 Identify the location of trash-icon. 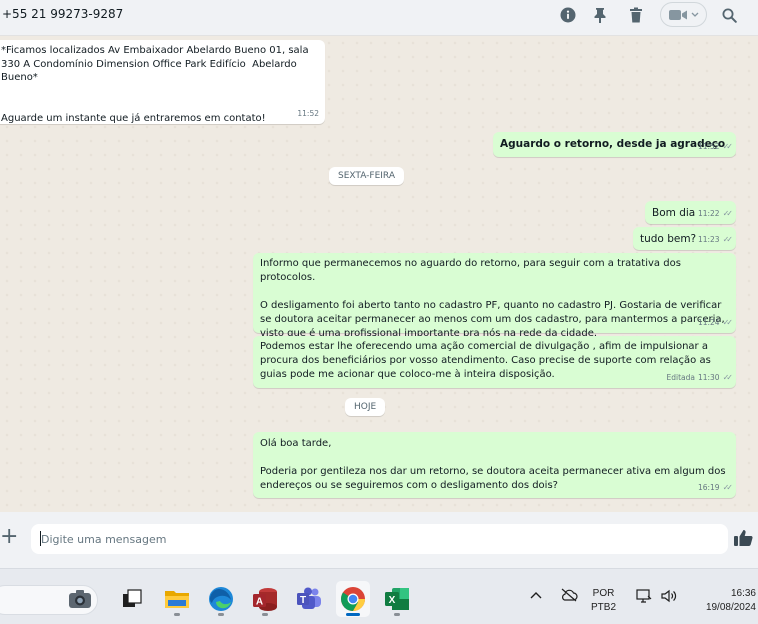
(636, 15).